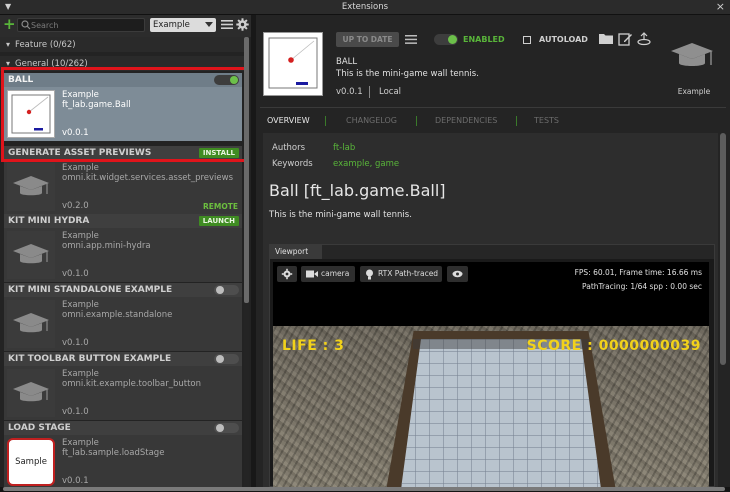  I want to click on extension-id: omni.app.mini-hydra, so click(106, 246).